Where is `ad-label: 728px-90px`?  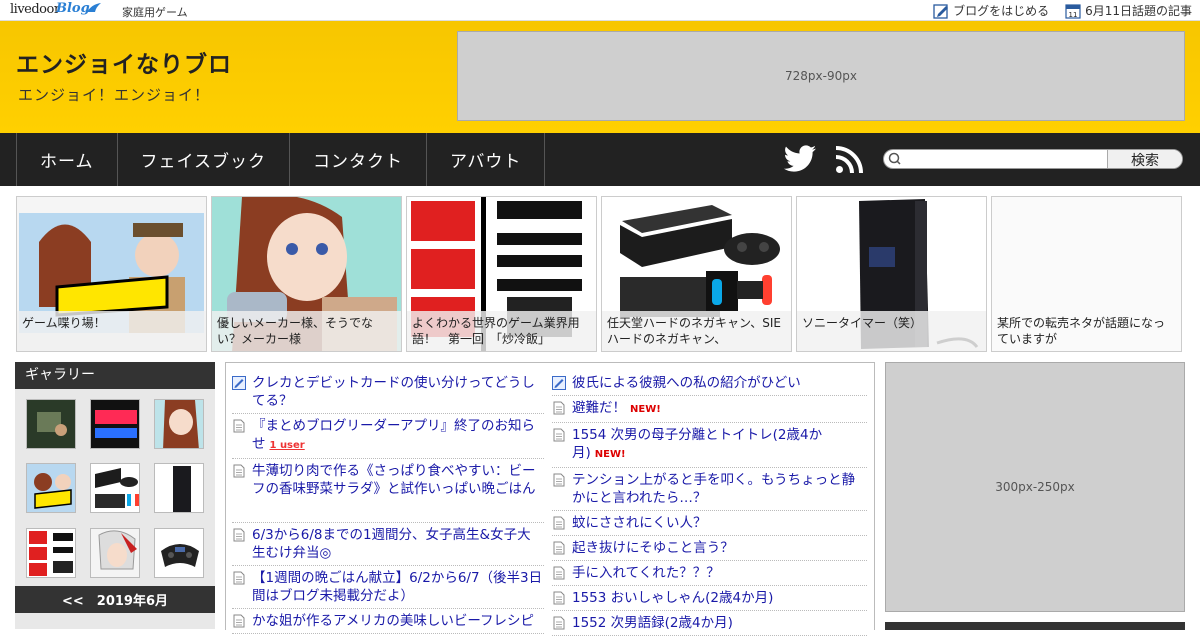 ad-label: 728px-90px is located at coordinates (821, 76).